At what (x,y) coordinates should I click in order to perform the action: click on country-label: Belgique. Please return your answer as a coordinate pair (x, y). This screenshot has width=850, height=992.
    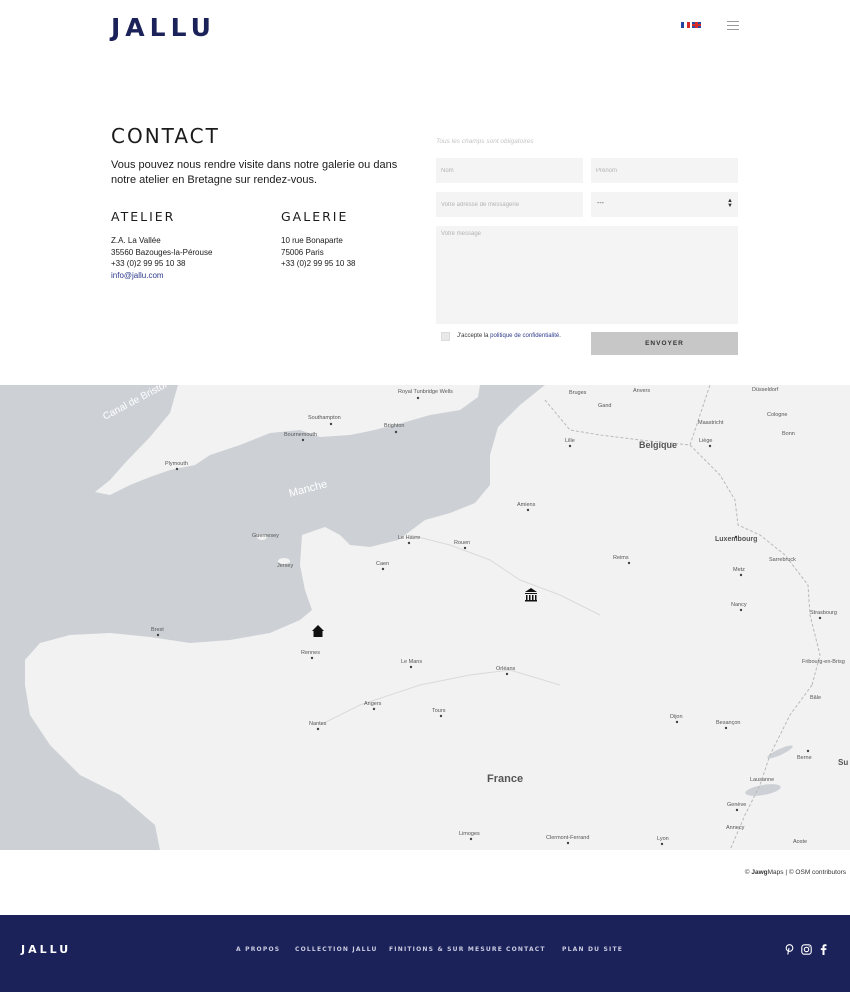
    Looking at the image, I should click on (658, 445).